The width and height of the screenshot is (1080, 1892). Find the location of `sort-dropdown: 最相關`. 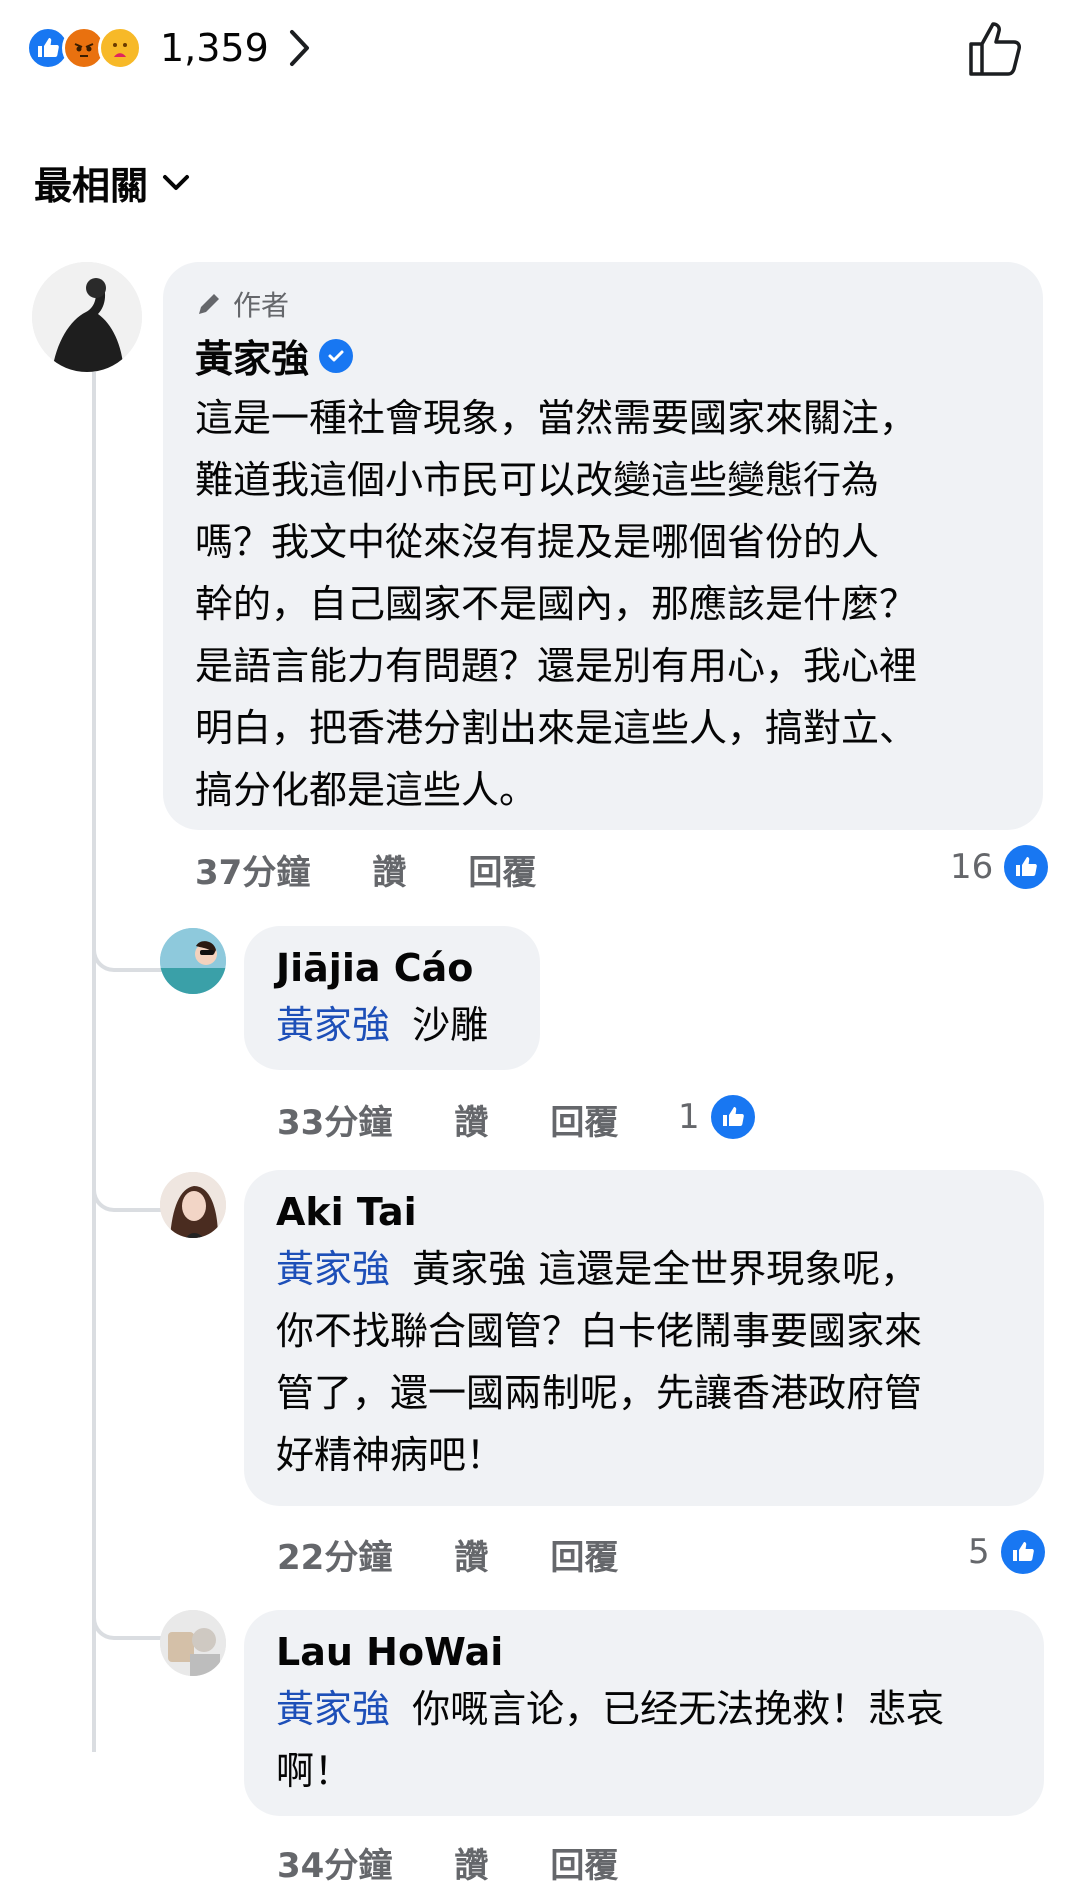

sort-dropdown: 最相關 is located at coordinates (112, 182).